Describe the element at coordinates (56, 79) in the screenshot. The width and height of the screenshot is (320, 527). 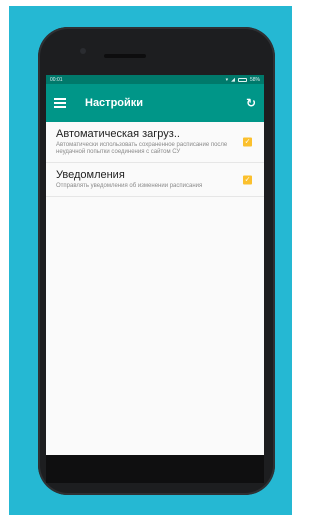
I see `status-time: 00:01` at that location.